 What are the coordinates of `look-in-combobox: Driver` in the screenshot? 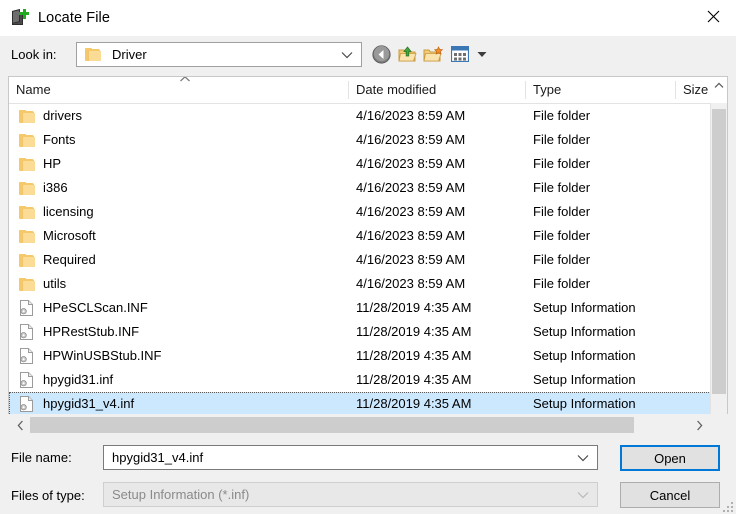 It's located at (219, 54).